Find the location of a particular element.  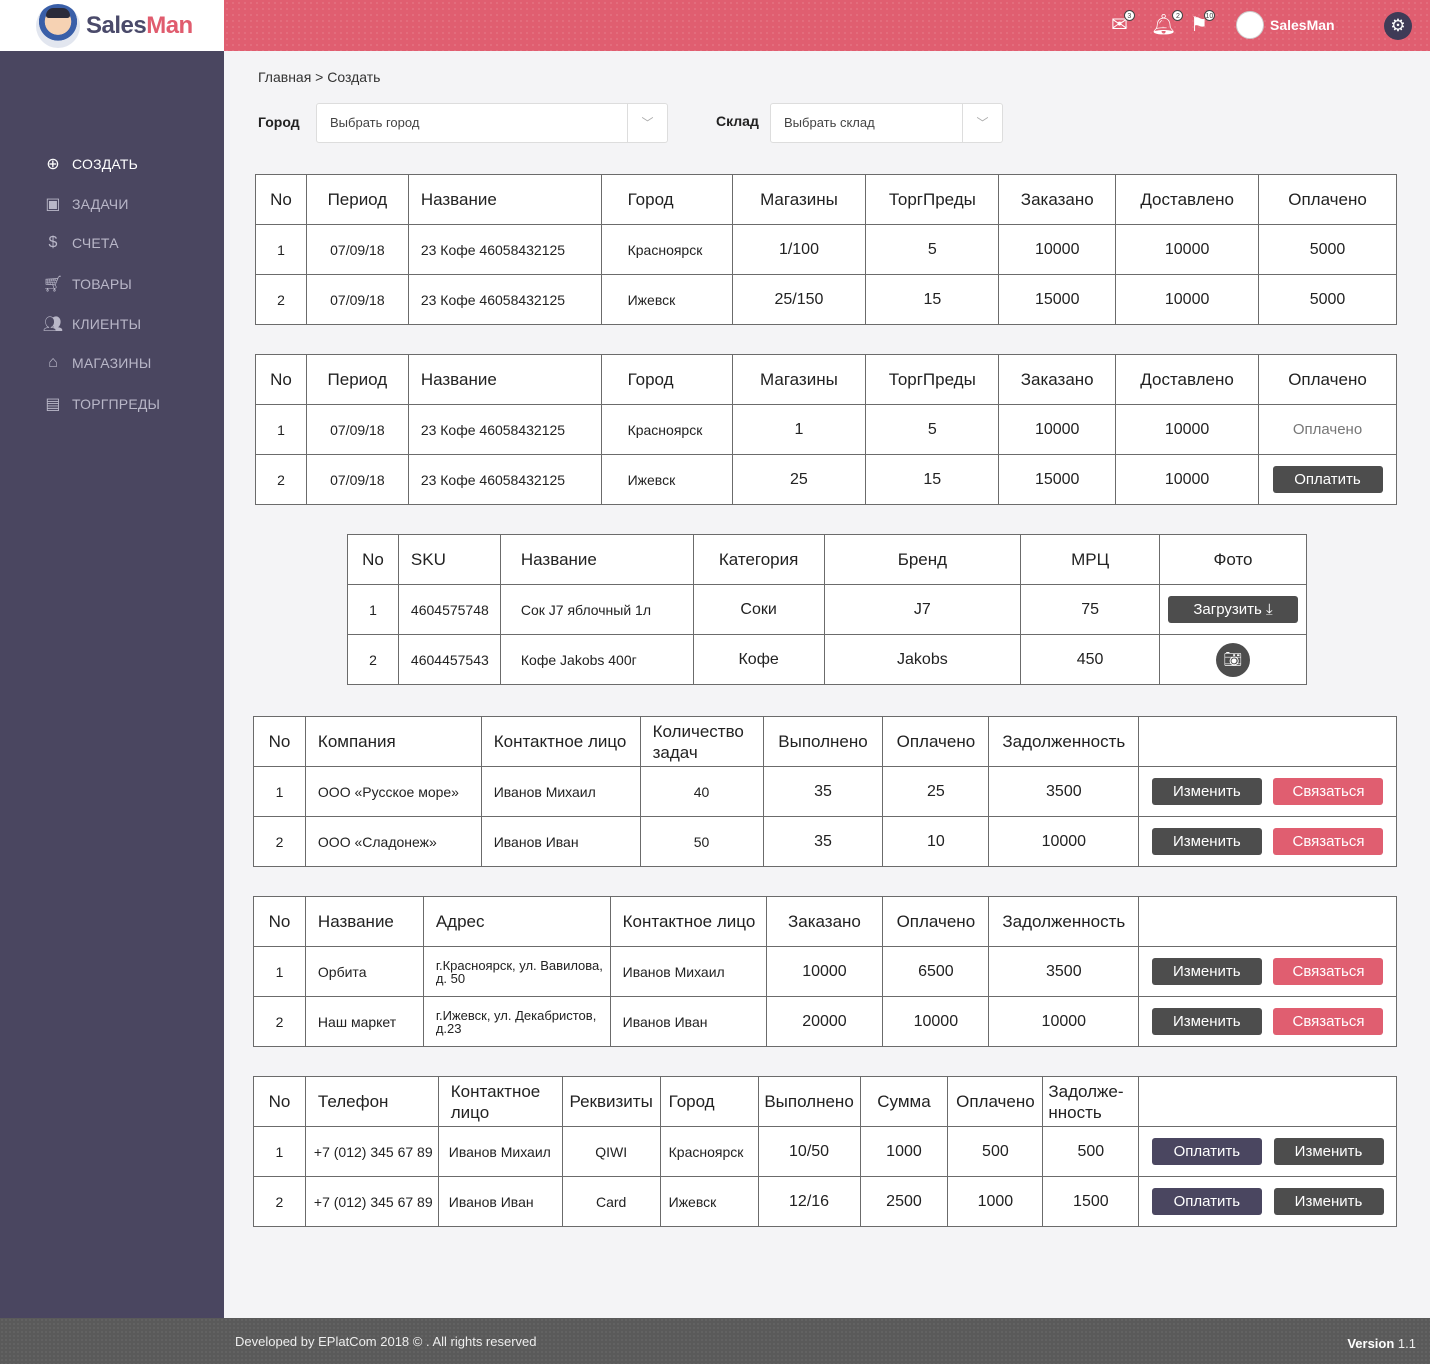

create-icon: ⊕ is located at coordinates (53, 164).